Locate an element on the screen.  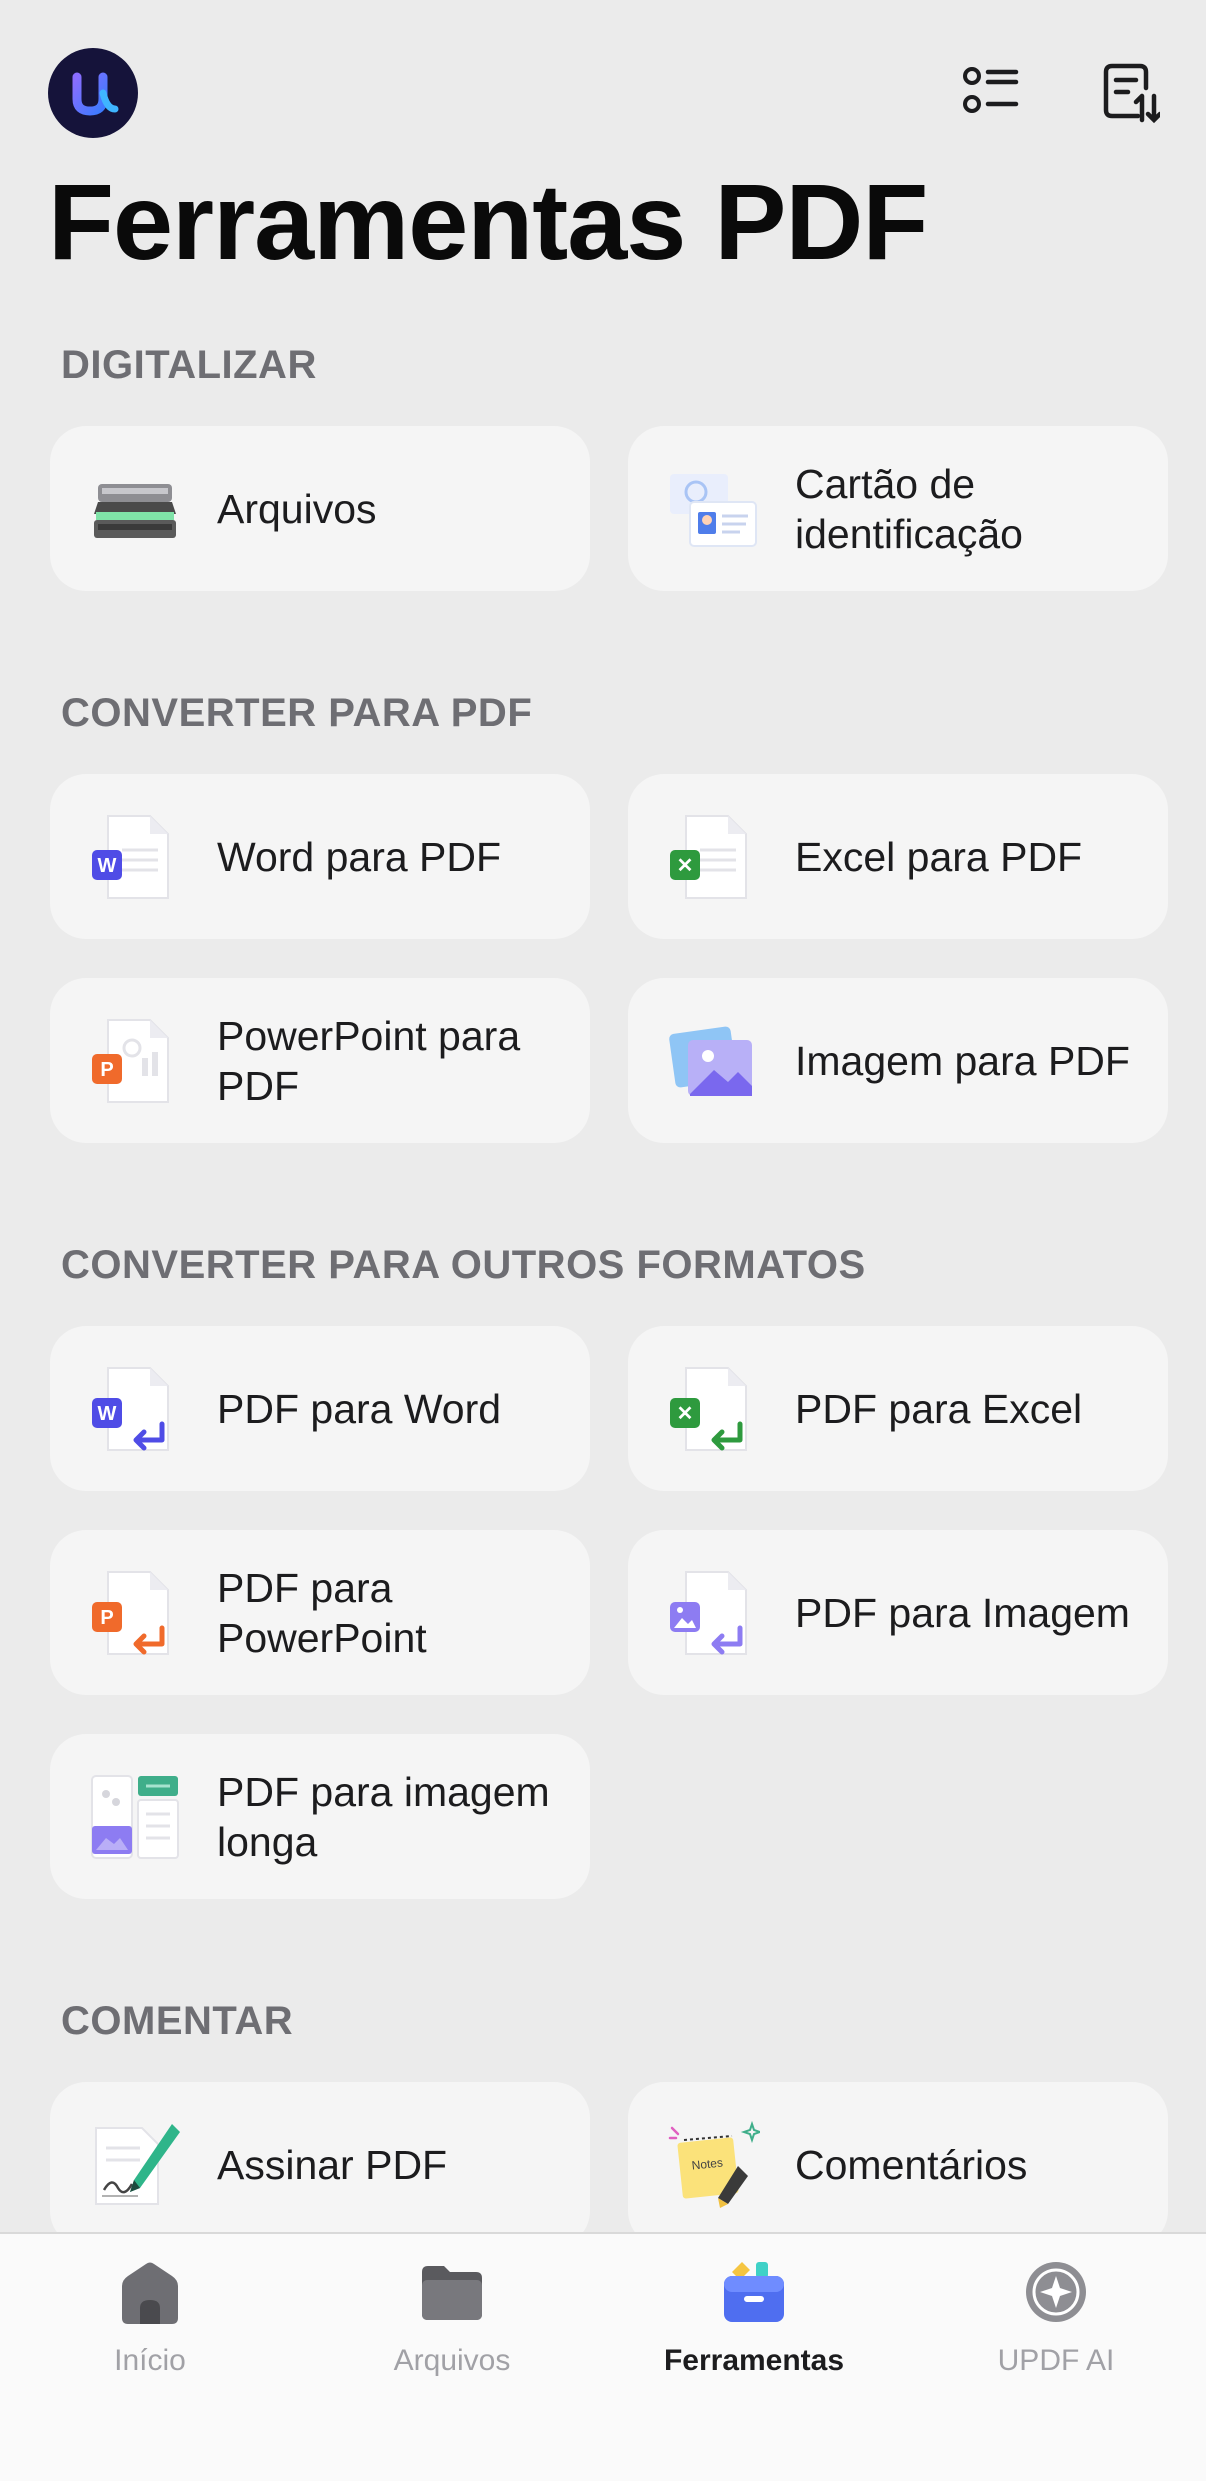
tool-card-pdf-to-word: W PDF para Word is located at coordinates (320, 1408).